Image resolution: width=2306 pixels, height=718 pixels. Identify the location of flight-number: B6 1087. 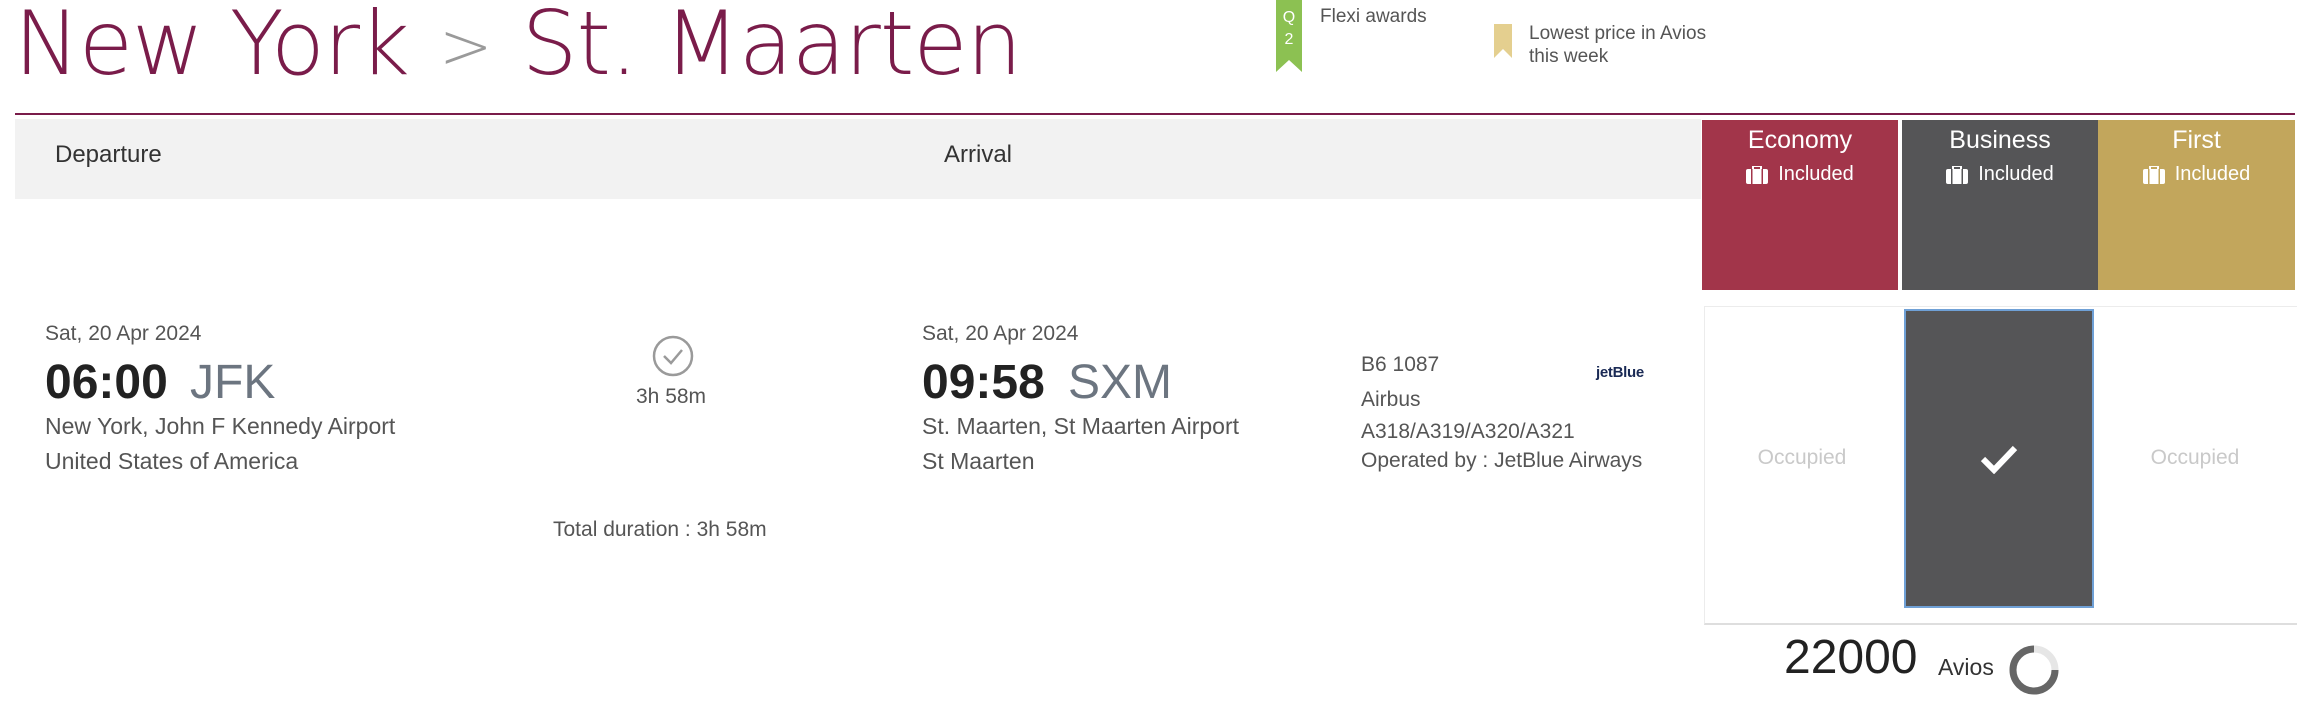
(1400, 364).